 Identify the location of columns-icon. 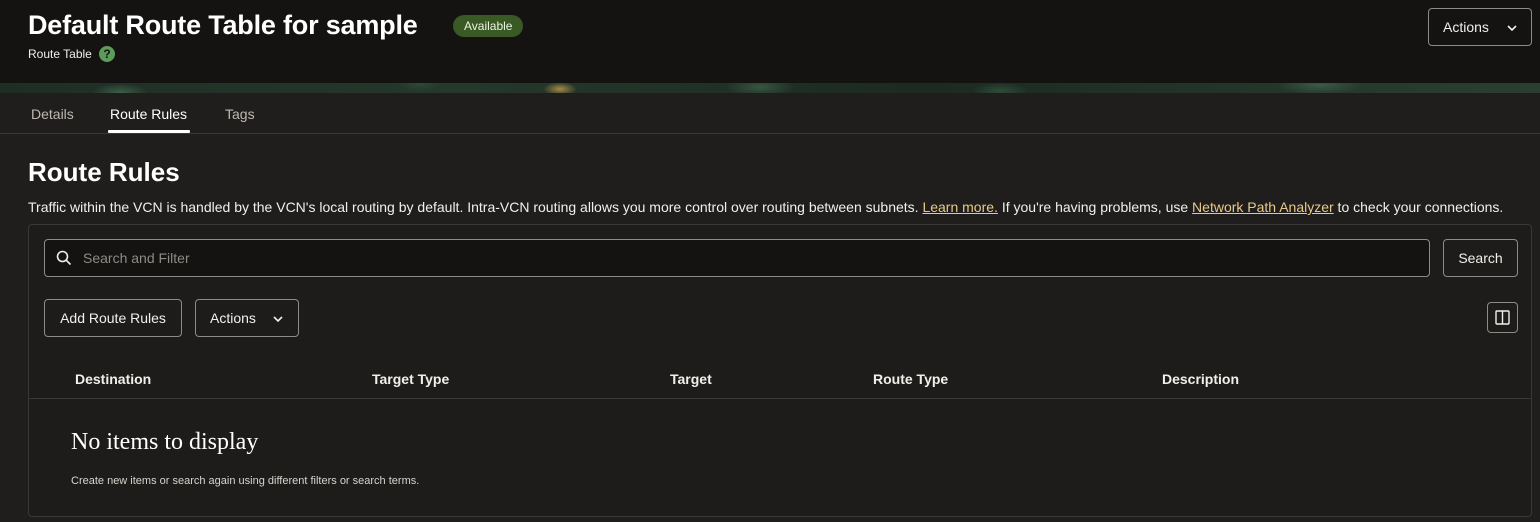
(1502, 317).